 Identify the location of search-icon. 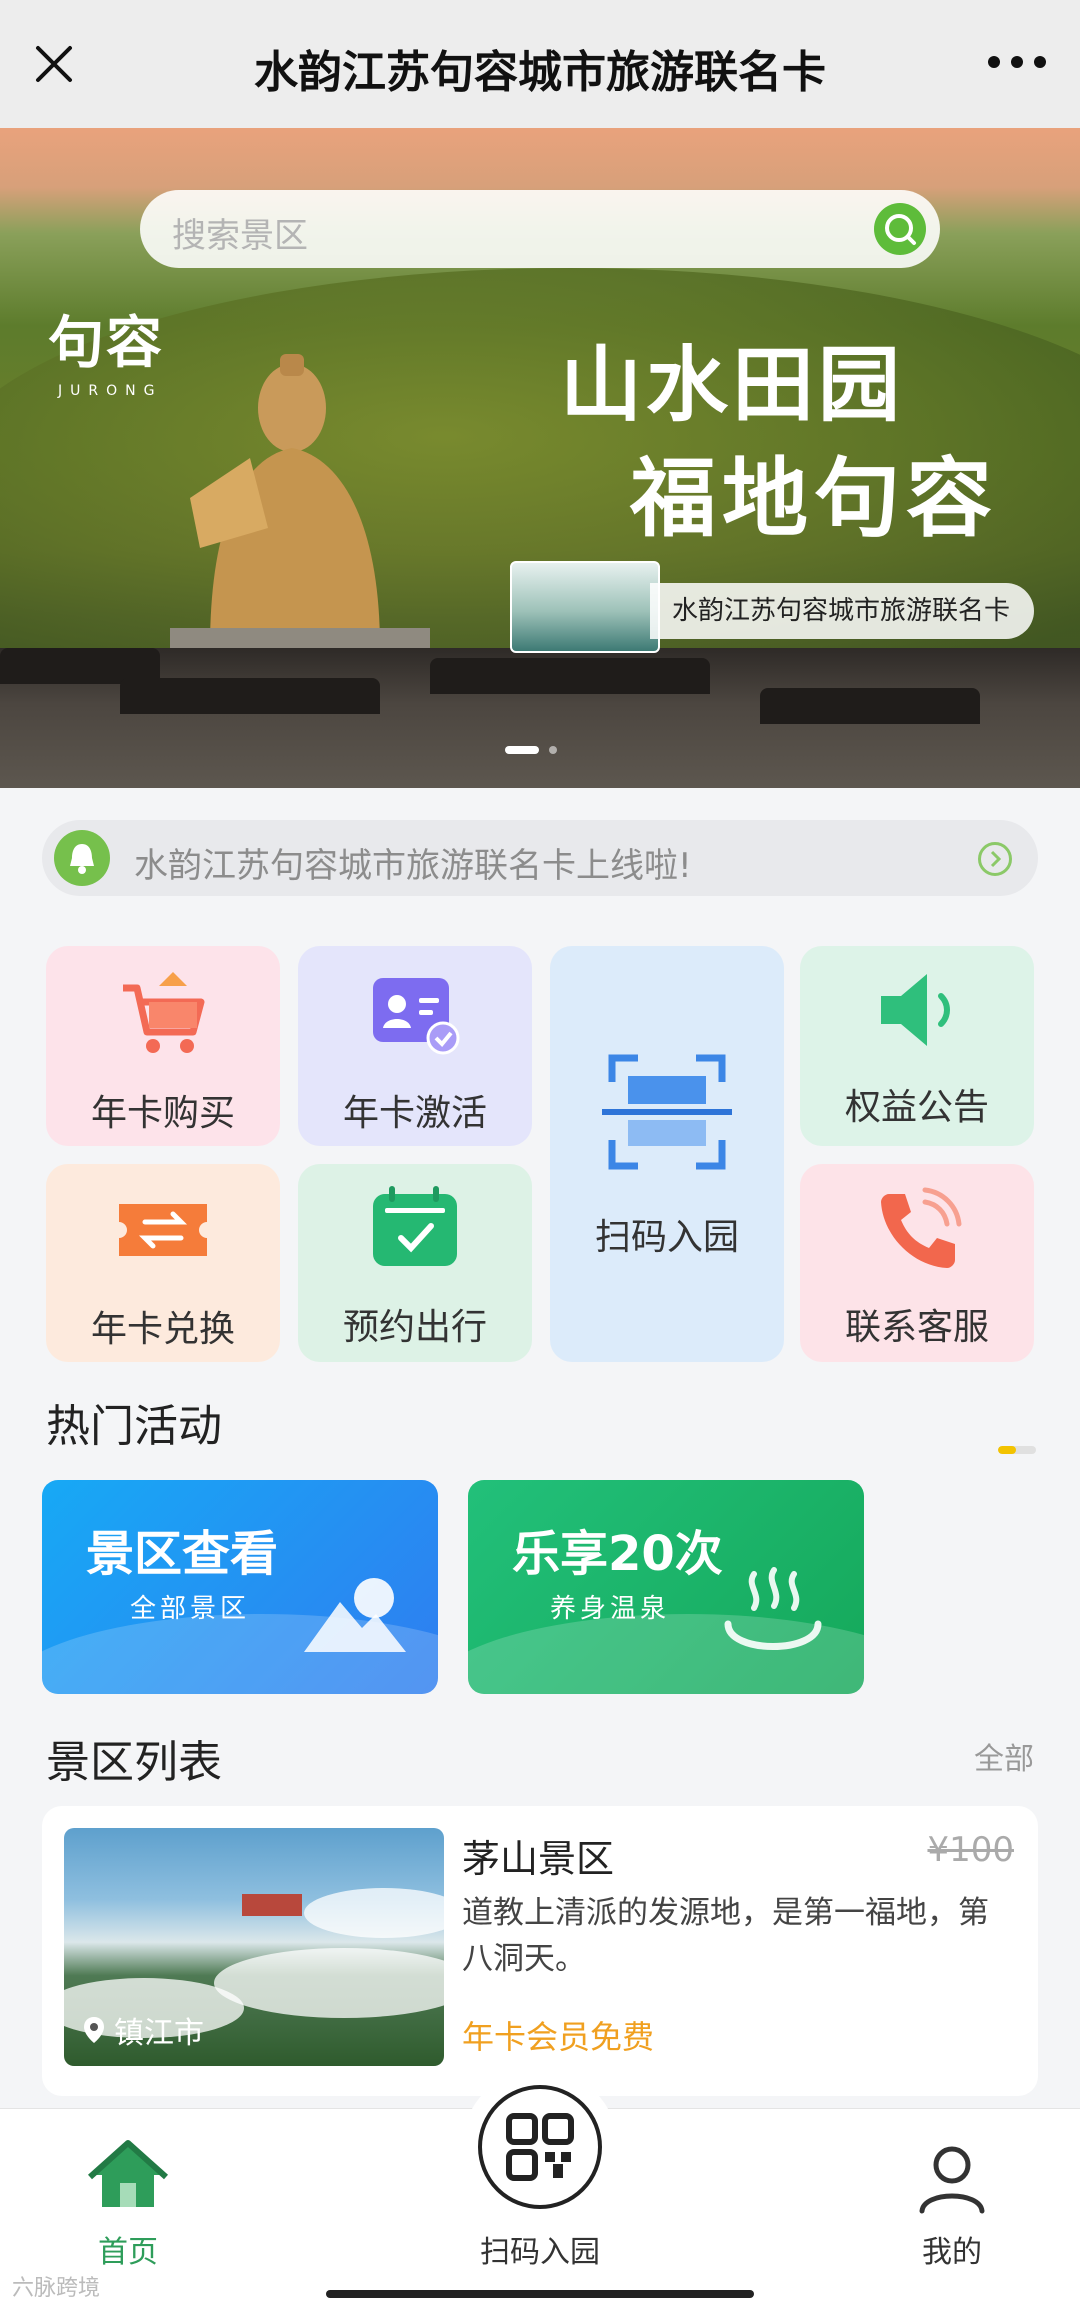
(900, 229).